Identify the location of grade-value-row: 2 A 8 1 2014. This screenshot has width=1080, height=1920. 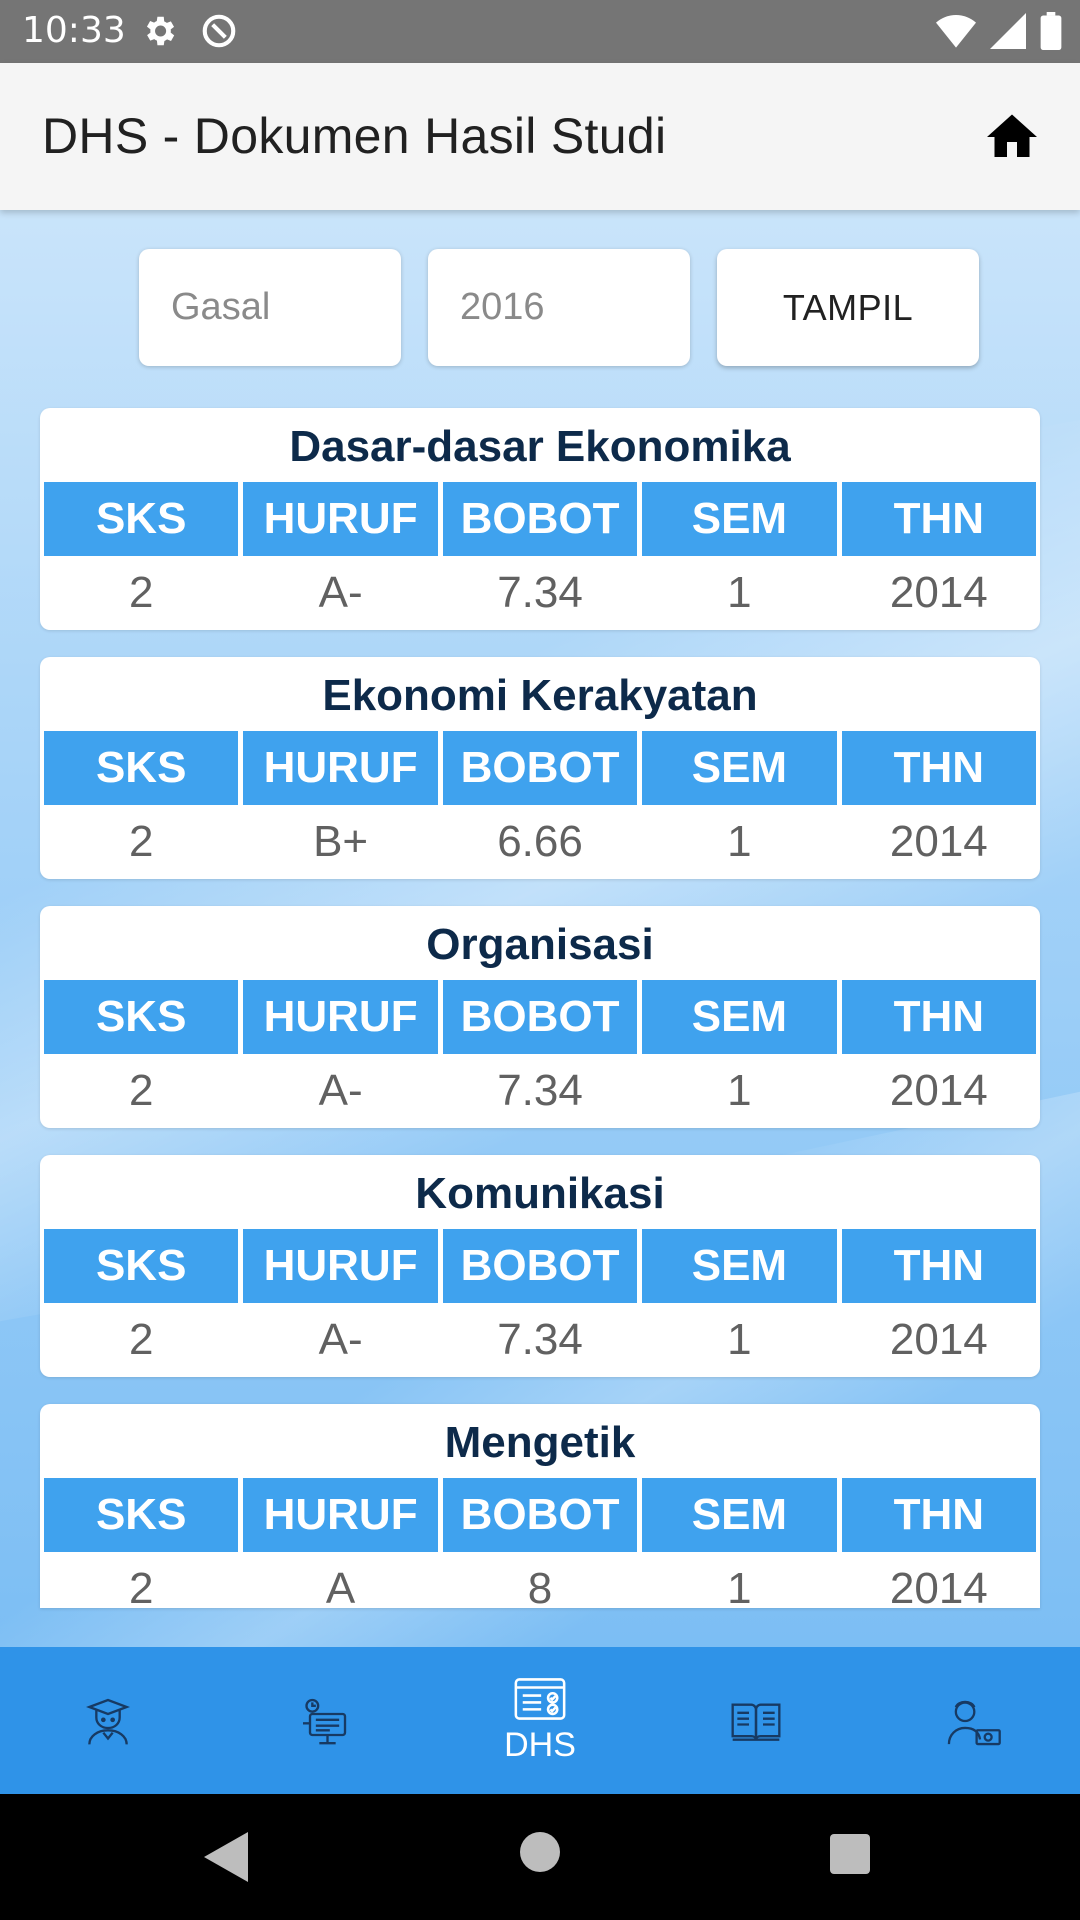
(540, 1580).